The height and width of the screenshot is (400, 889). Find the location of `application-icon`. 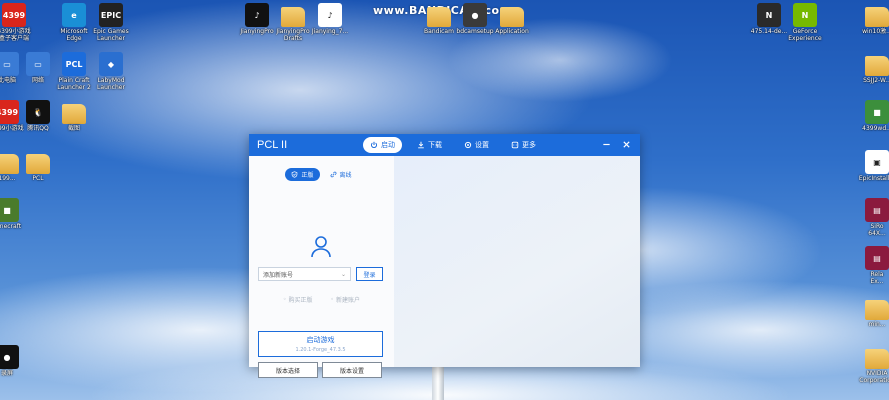

application-icon is located at coordinates (512, 17).